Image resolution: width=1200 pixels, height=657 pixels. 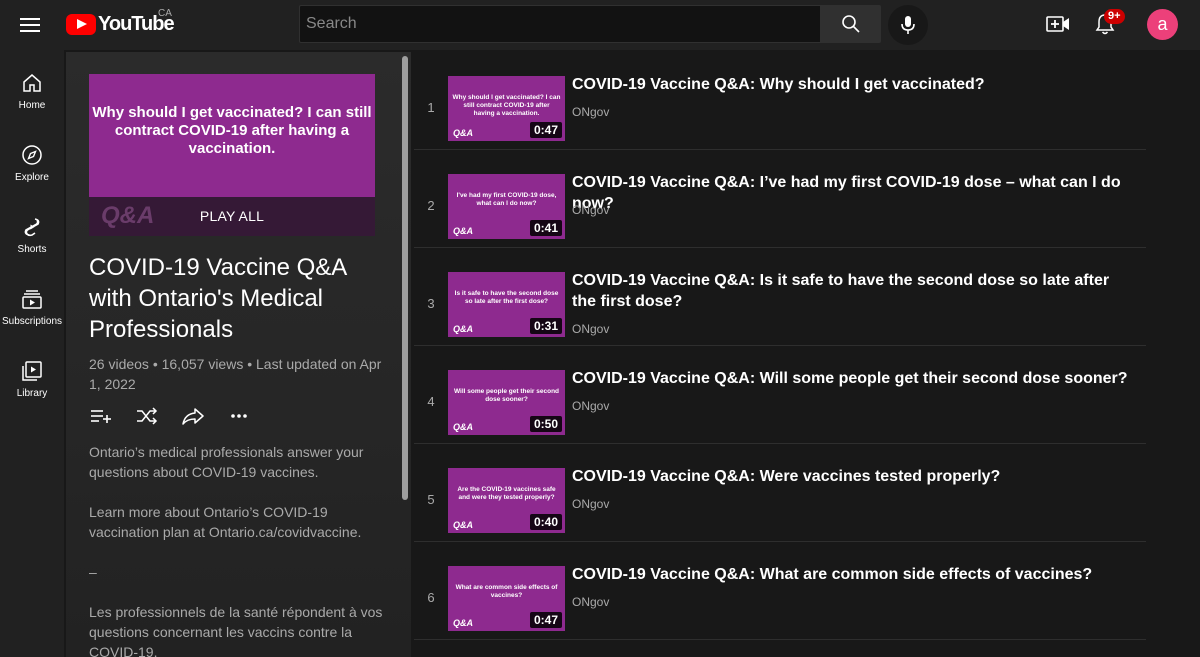 I want to click on play-all-button: PLAY ALL, so click(x=232, y=216).